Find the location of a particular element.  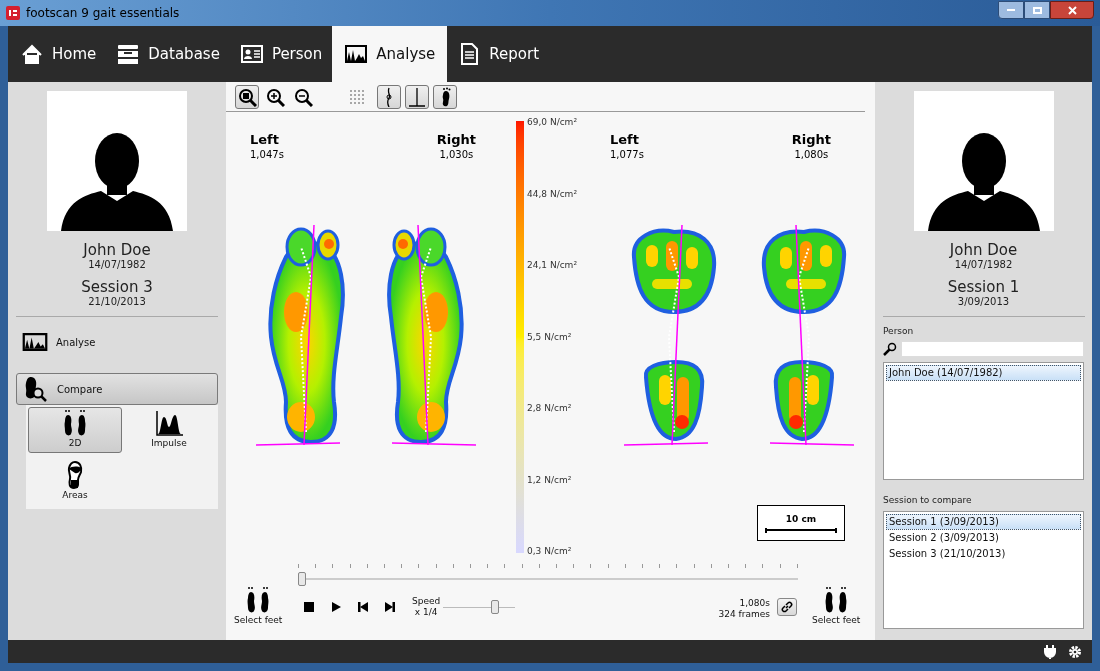

close-button is located at coordinates (1072, 10).